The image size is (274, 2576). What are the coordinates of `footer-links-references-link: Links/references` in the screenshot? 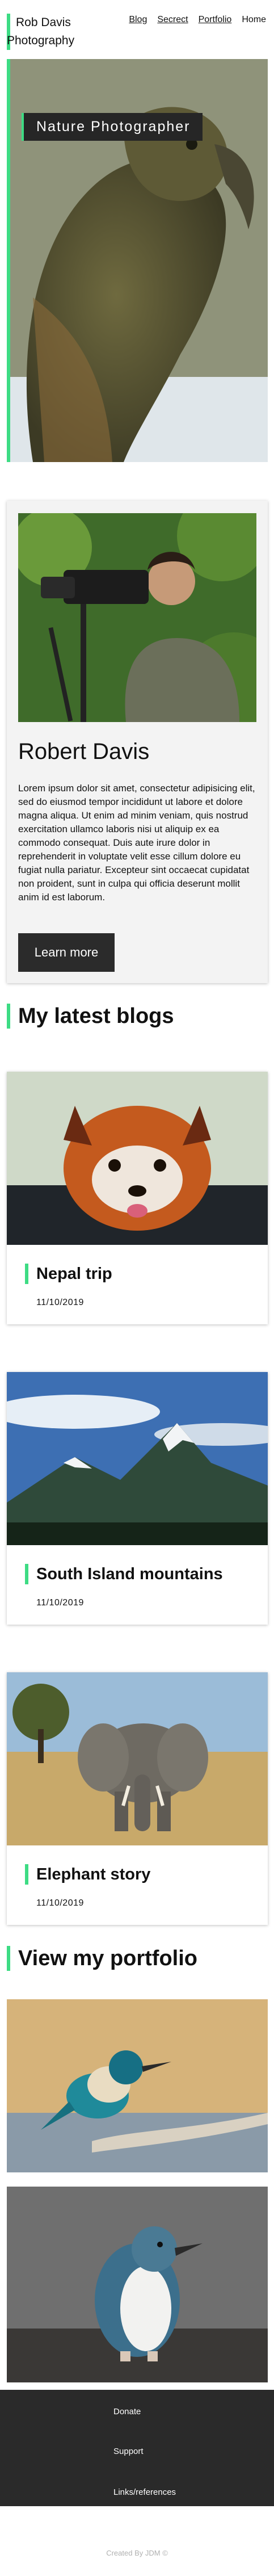 It's located at (144, 2492).